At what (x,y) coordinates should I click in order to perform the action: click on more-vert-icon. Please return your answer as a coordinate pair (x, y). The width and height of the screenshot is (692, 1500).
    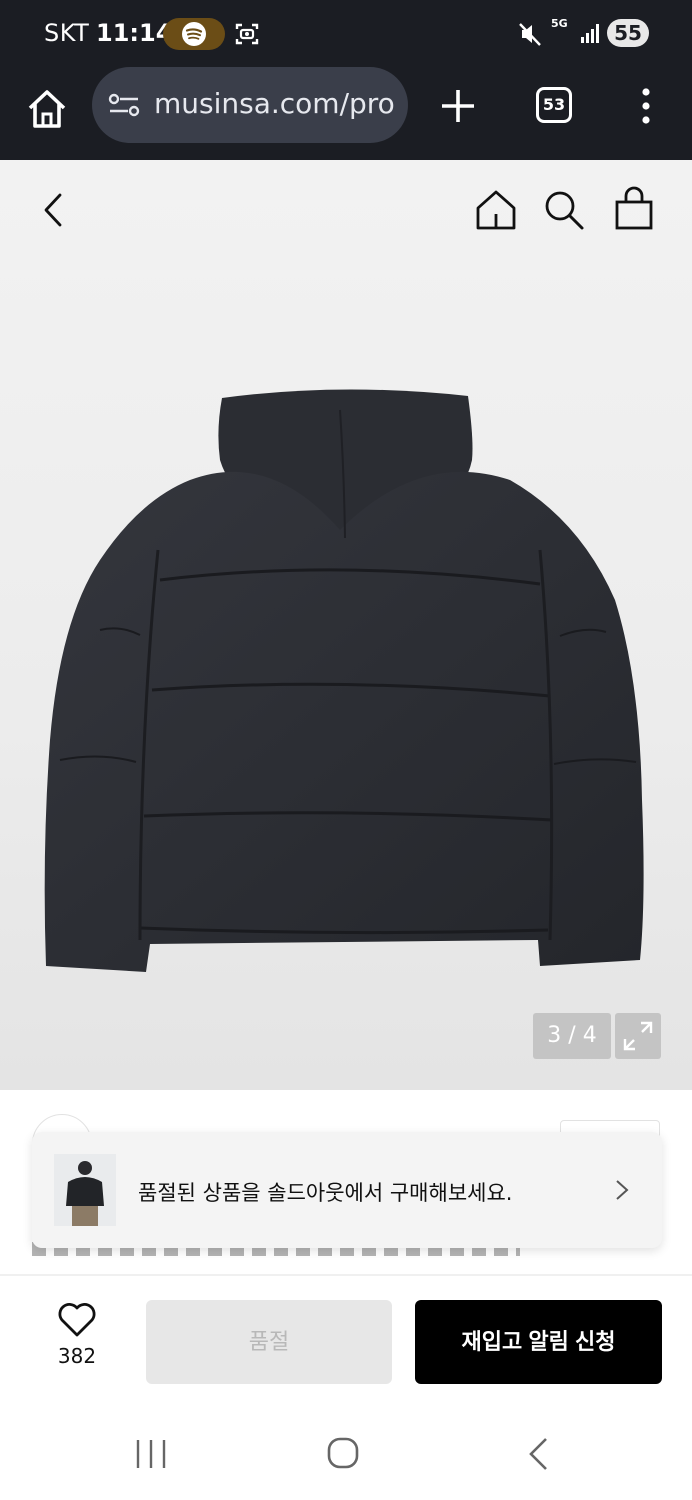
    Looking at the image, I should click on (646, 106).